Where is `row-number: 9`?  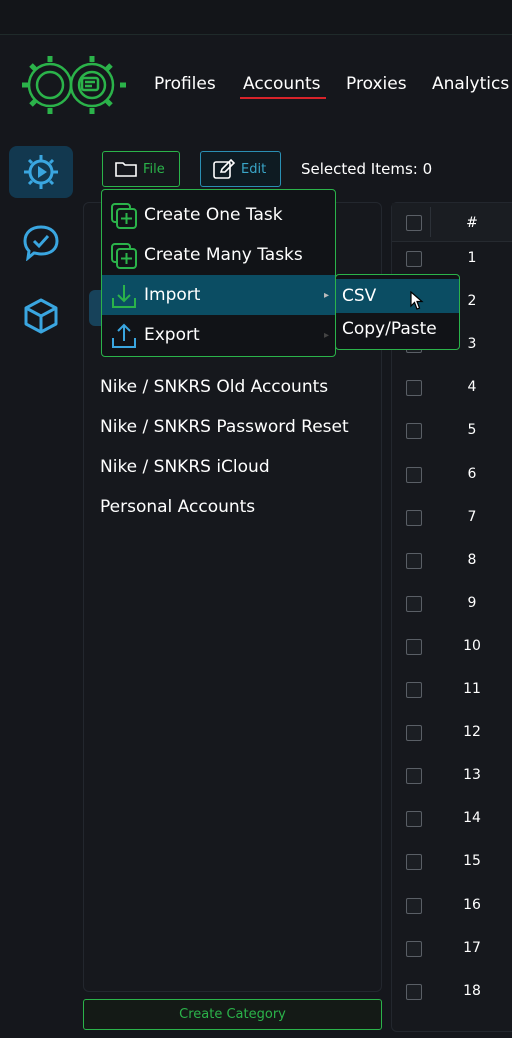
row-number: 9 is located at coordinates (472, 603).